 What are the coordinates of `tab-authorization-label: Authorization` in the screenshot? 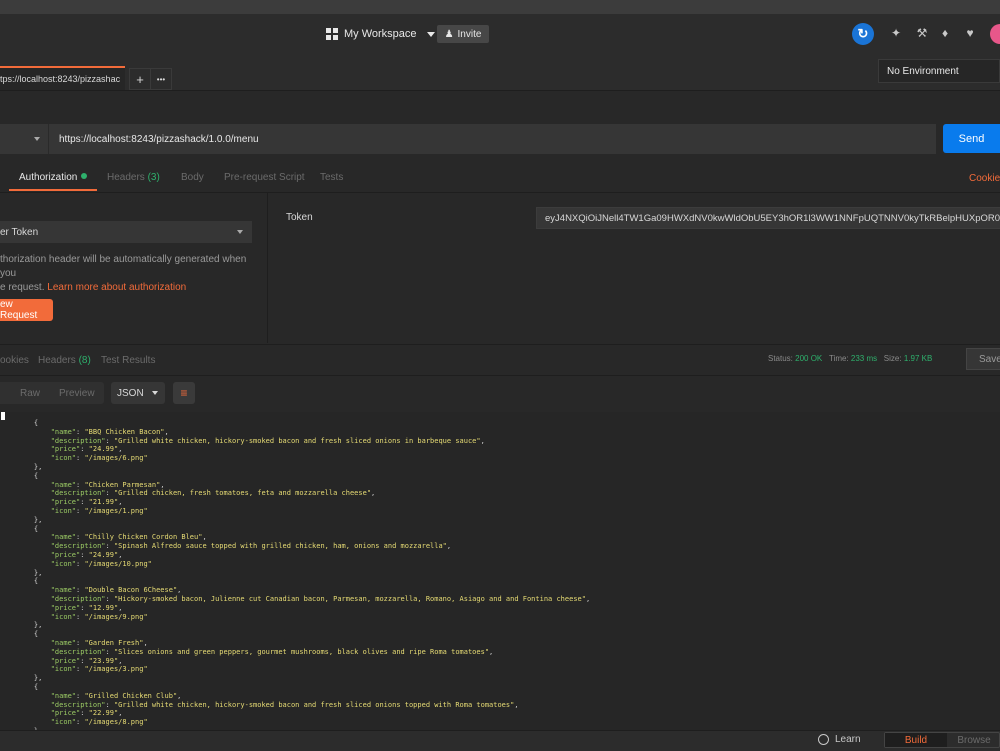 It's located at (48, 177).